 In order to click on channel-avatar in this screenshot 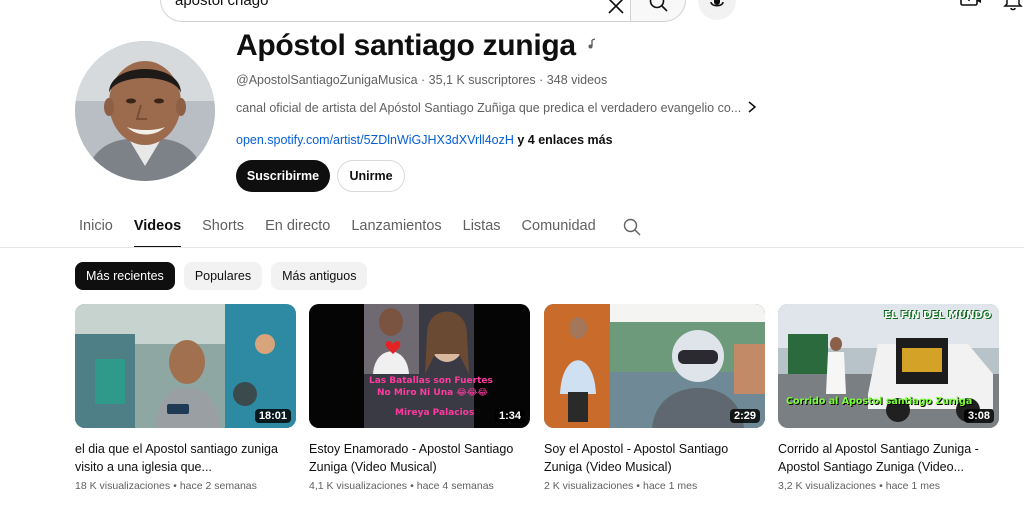, I will do `click(145, 111)`.